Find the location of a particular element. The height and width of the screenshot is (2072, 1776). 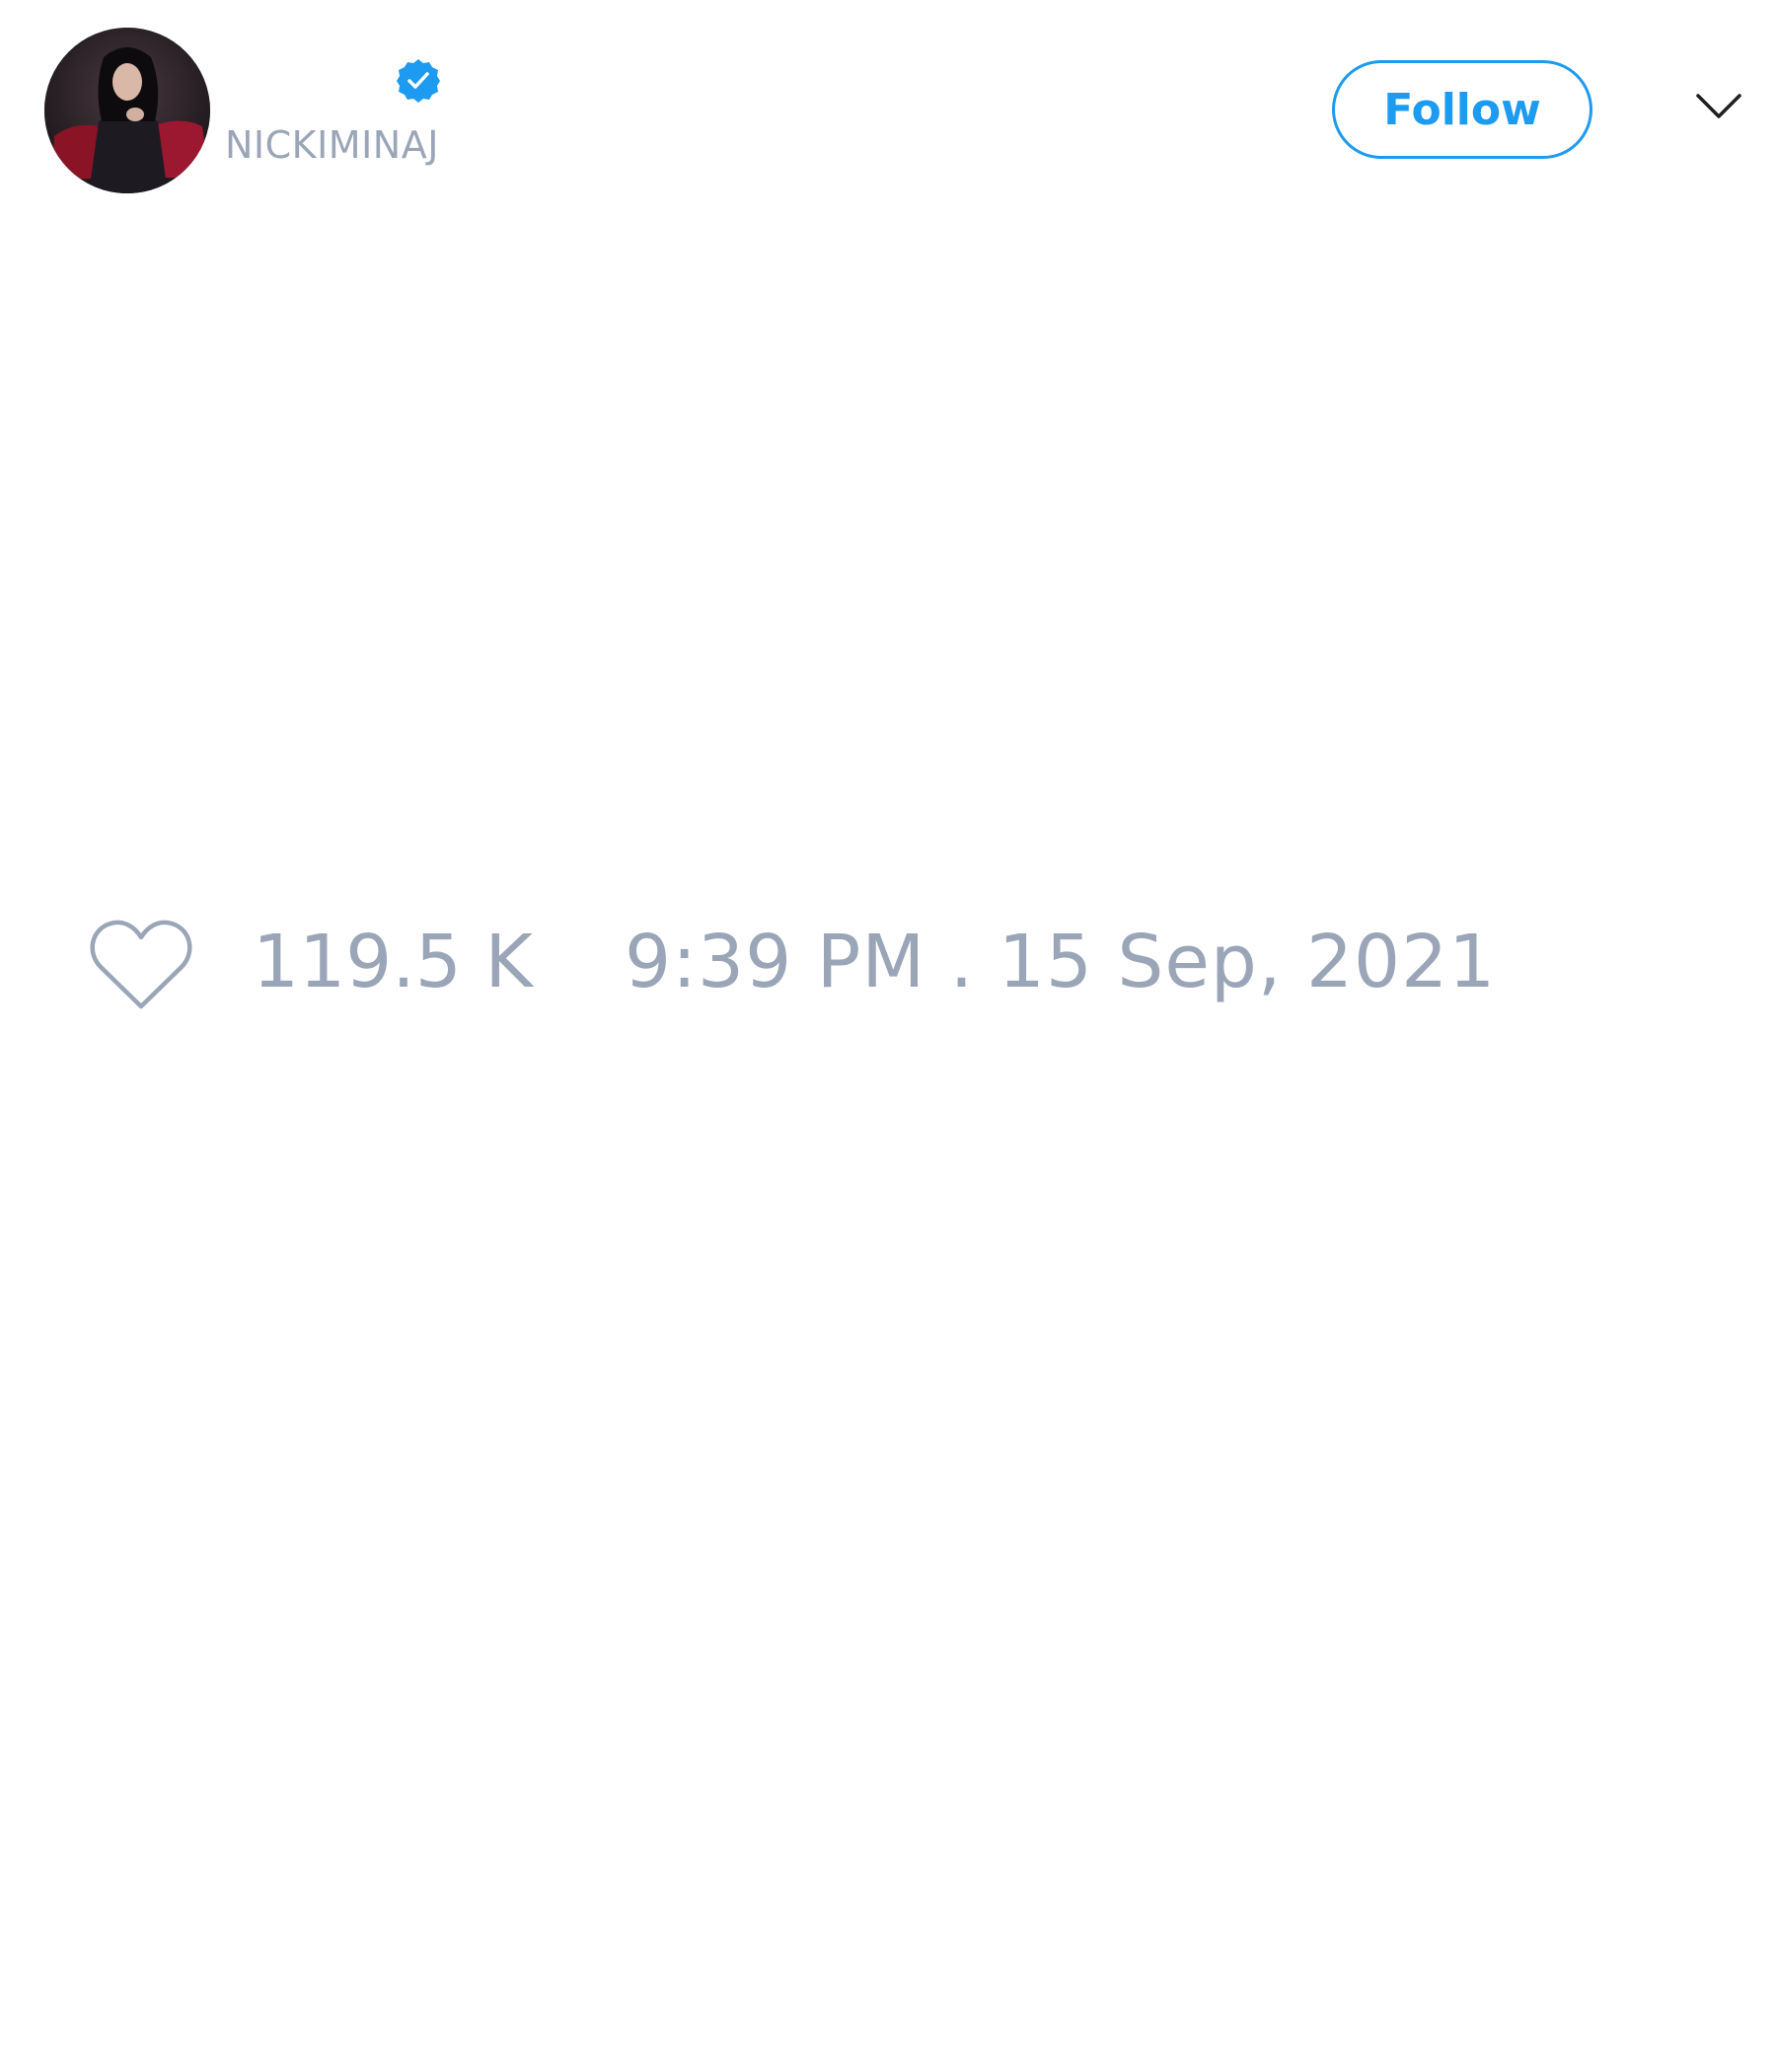

follow-button: Follow is located at coordinates (1462, 110).